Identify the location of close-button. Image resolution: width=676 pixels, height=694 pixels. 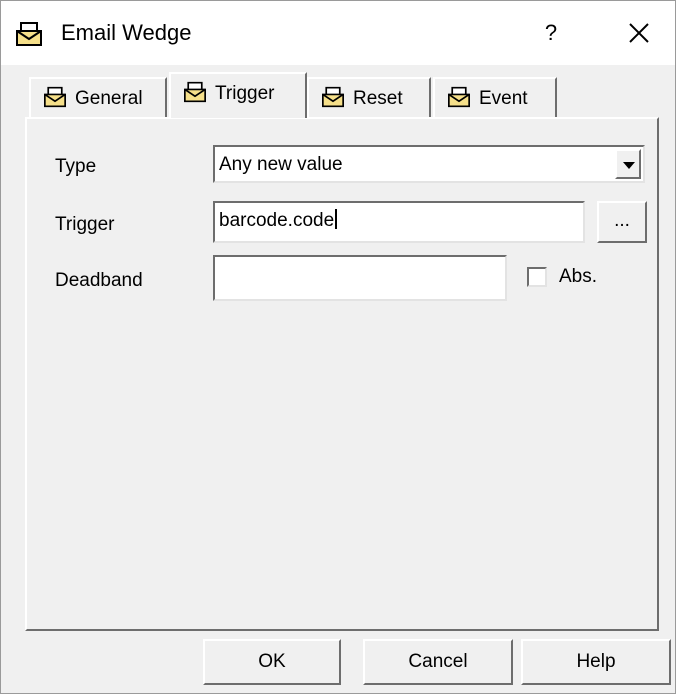
(639, 33).